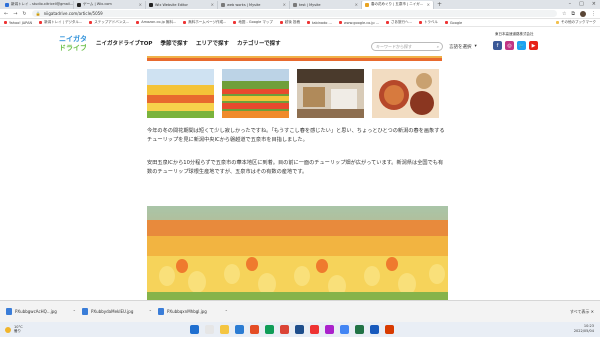 The height and width of the screenshot is (337, 600). What do you see at coordinates (570, 4) in the screenshot?
I see `minimize-icon: –` at bounding box center [570, 4].